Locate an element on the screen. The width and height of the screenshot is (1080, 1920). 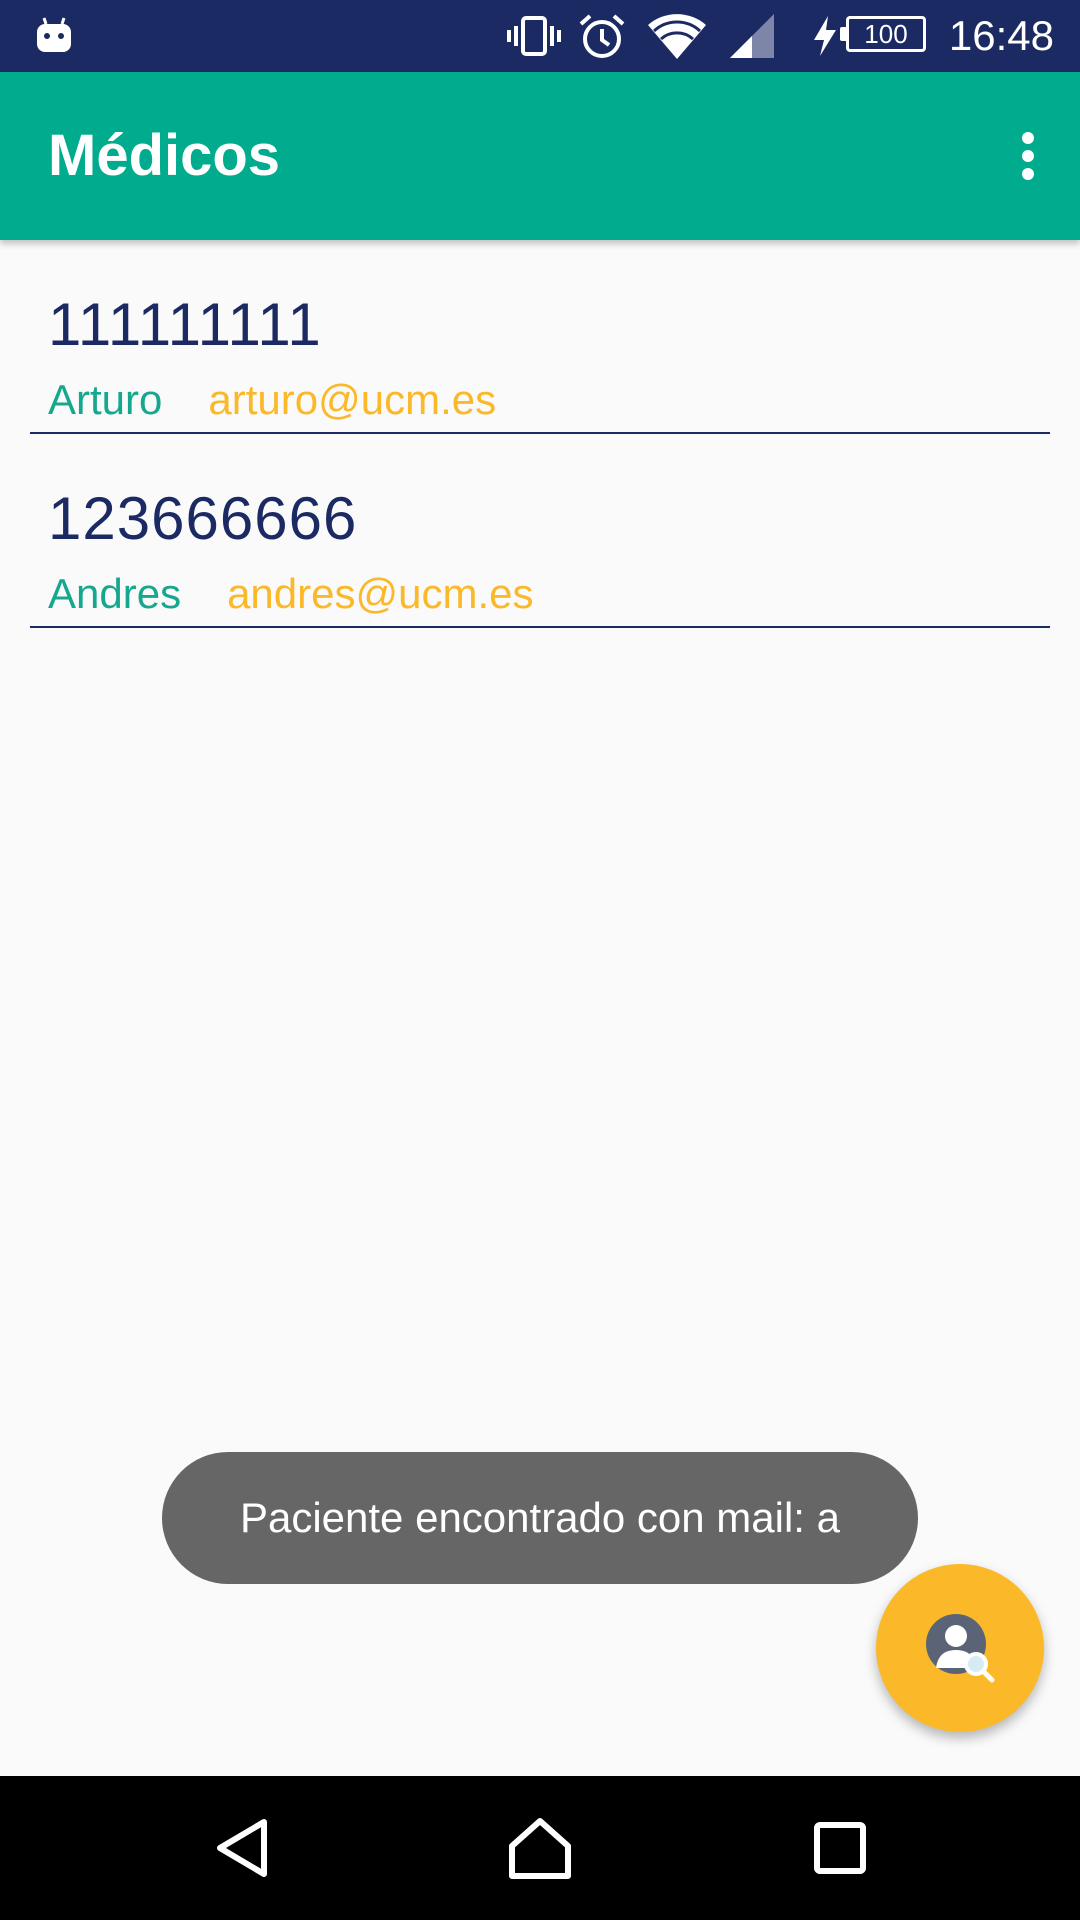
item-email: andres@ucm.es is located at coordinates (380, 593).